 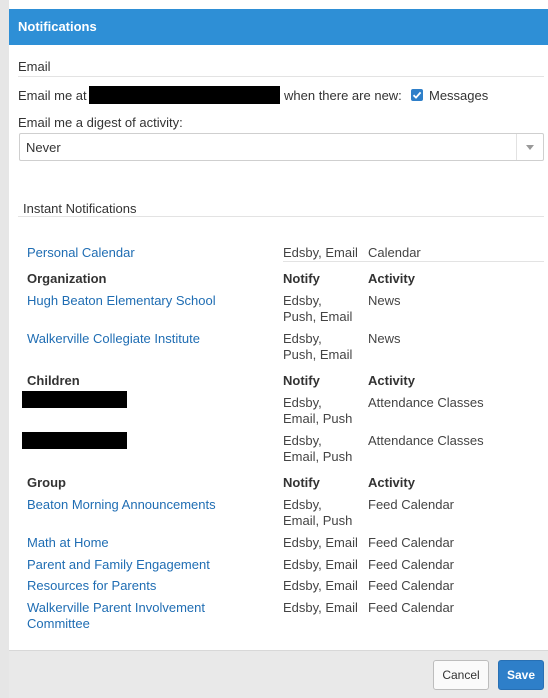 What do you see at coordinates (4, 349) in the screenshot?
I see `left-border` at bounding box center [4, 349].